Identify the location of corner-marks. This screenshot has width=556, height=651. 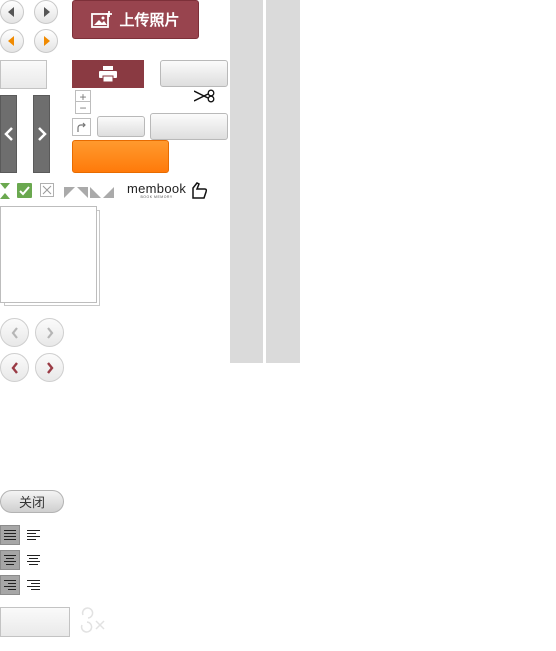
(89, 194).